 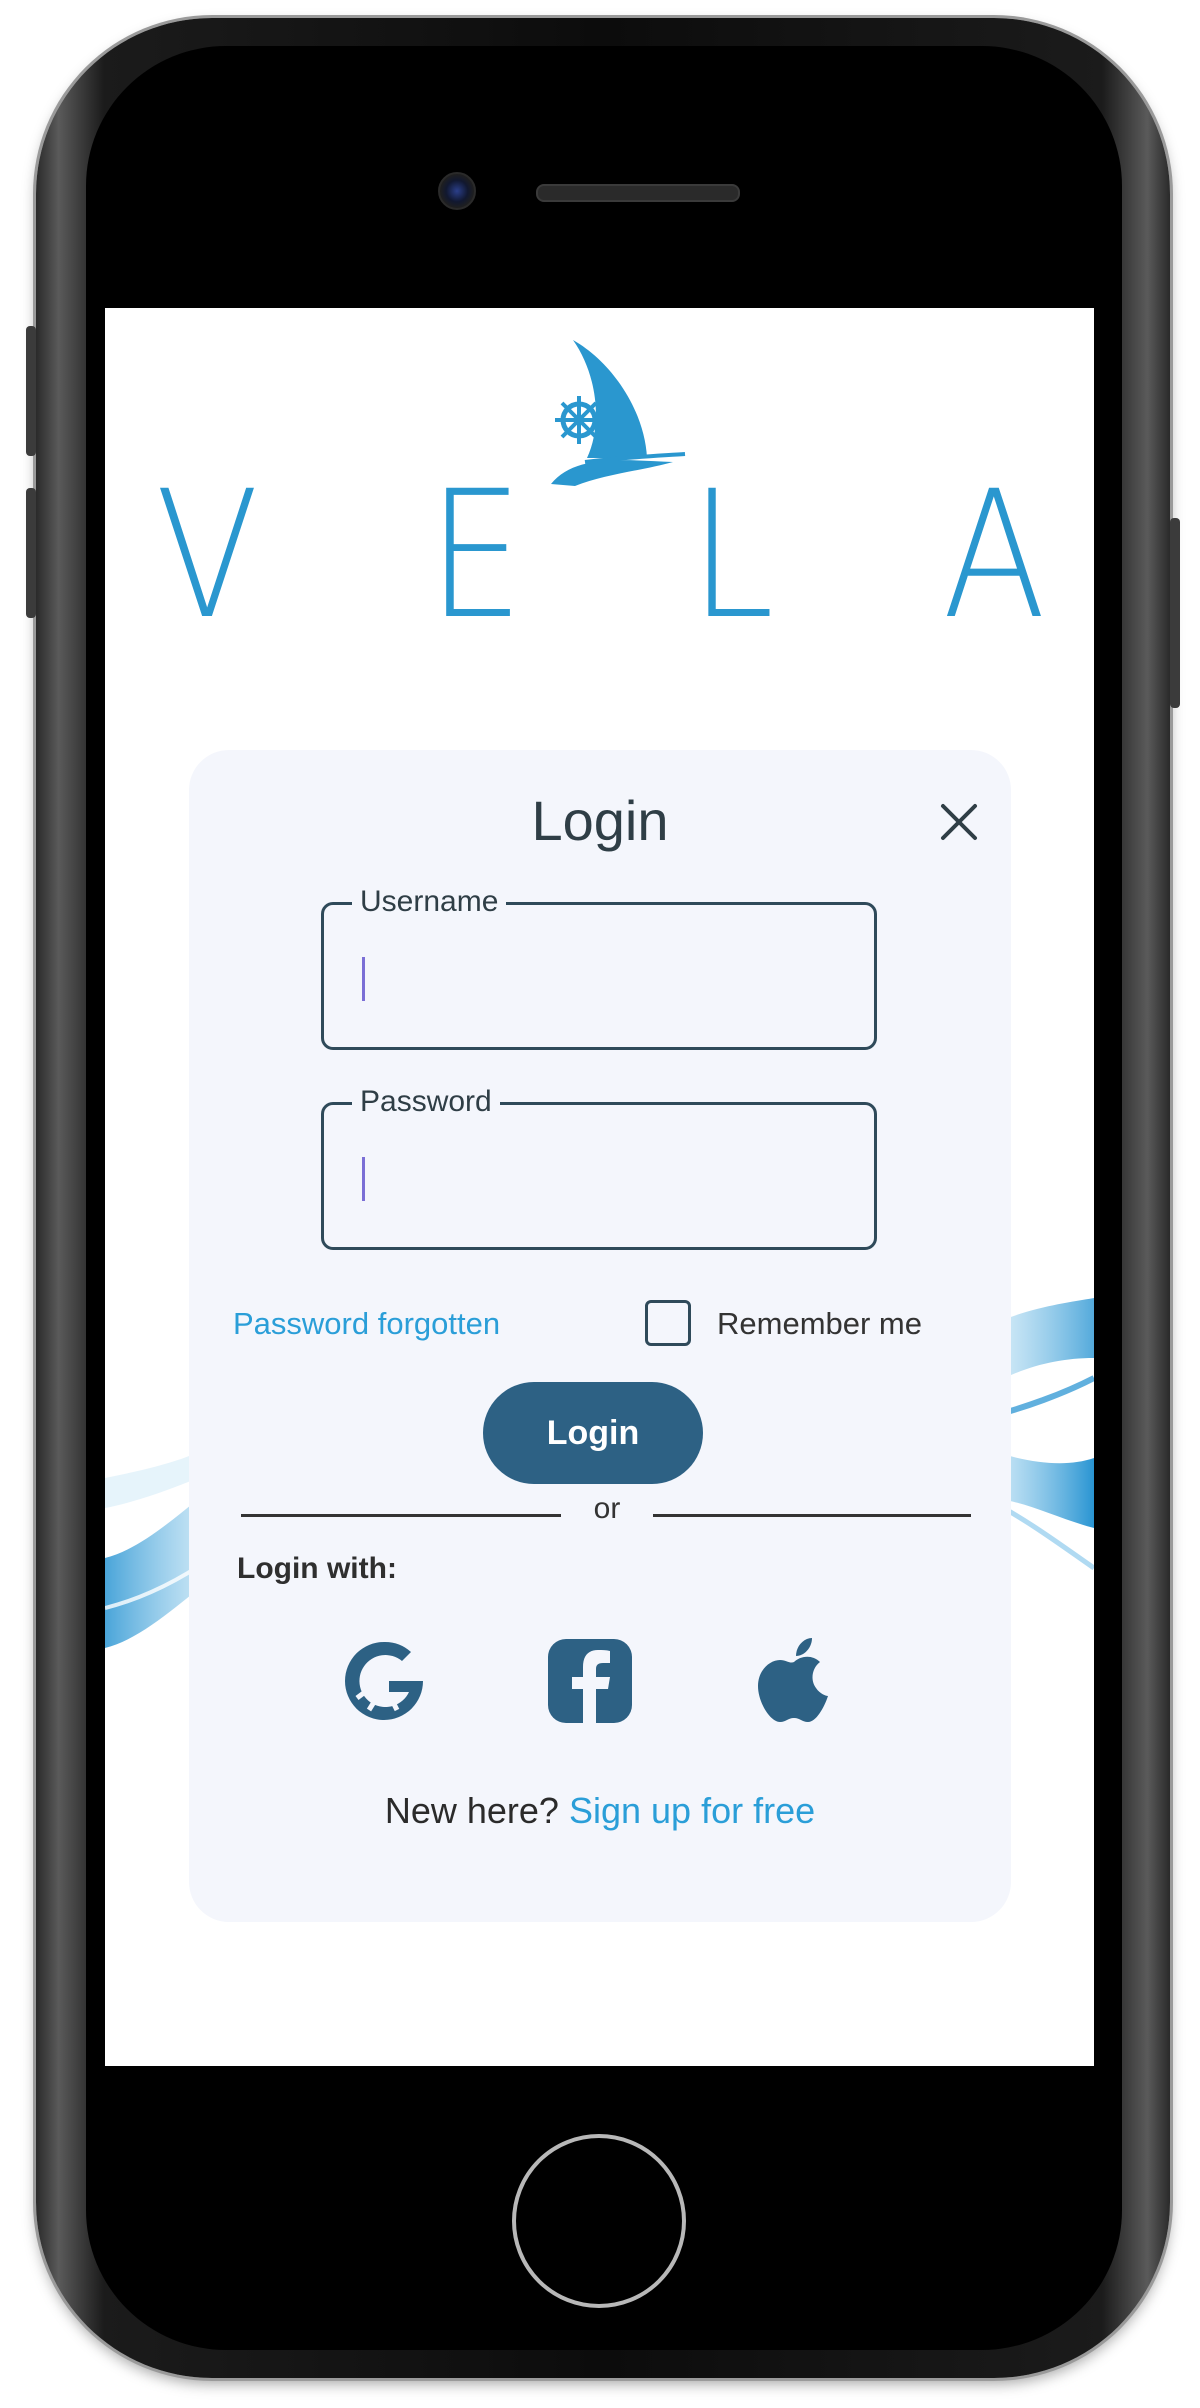 I want to click on username-input, so click(x=597, y=975).